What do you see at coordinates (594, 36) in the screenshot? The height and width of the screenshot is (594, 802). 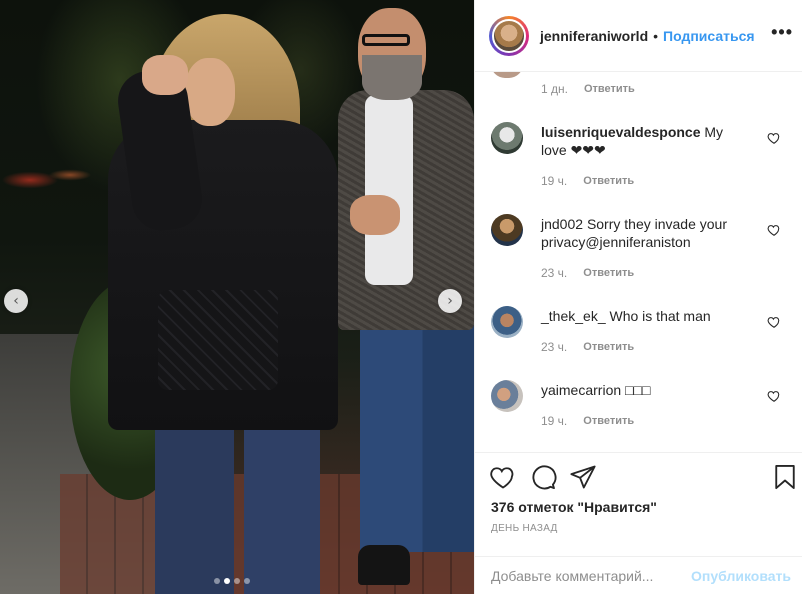 I see `author-username: jenniferaniworld` at bounding box center [594, 36].